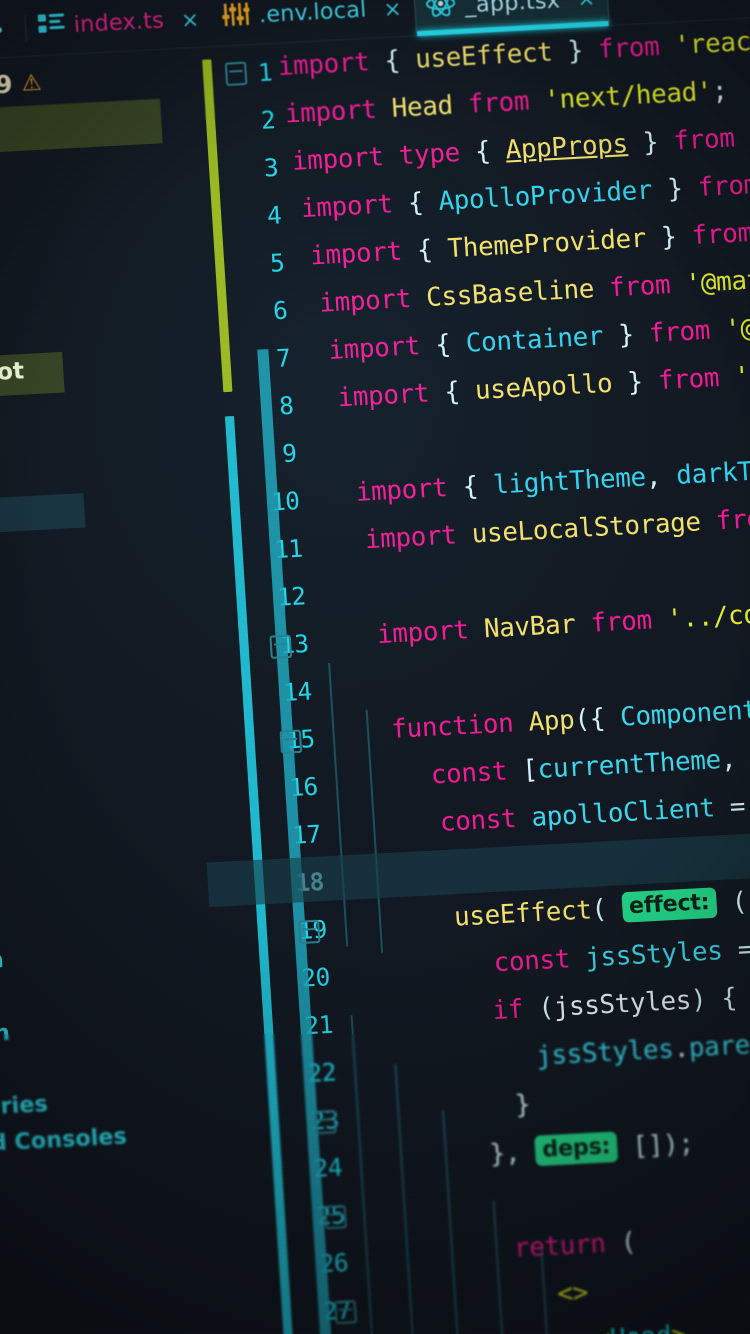 The image size is (750, 1334). Describe the element at coordinates (303, 787) in the screenshot. I see `line-number: 16` at that location.